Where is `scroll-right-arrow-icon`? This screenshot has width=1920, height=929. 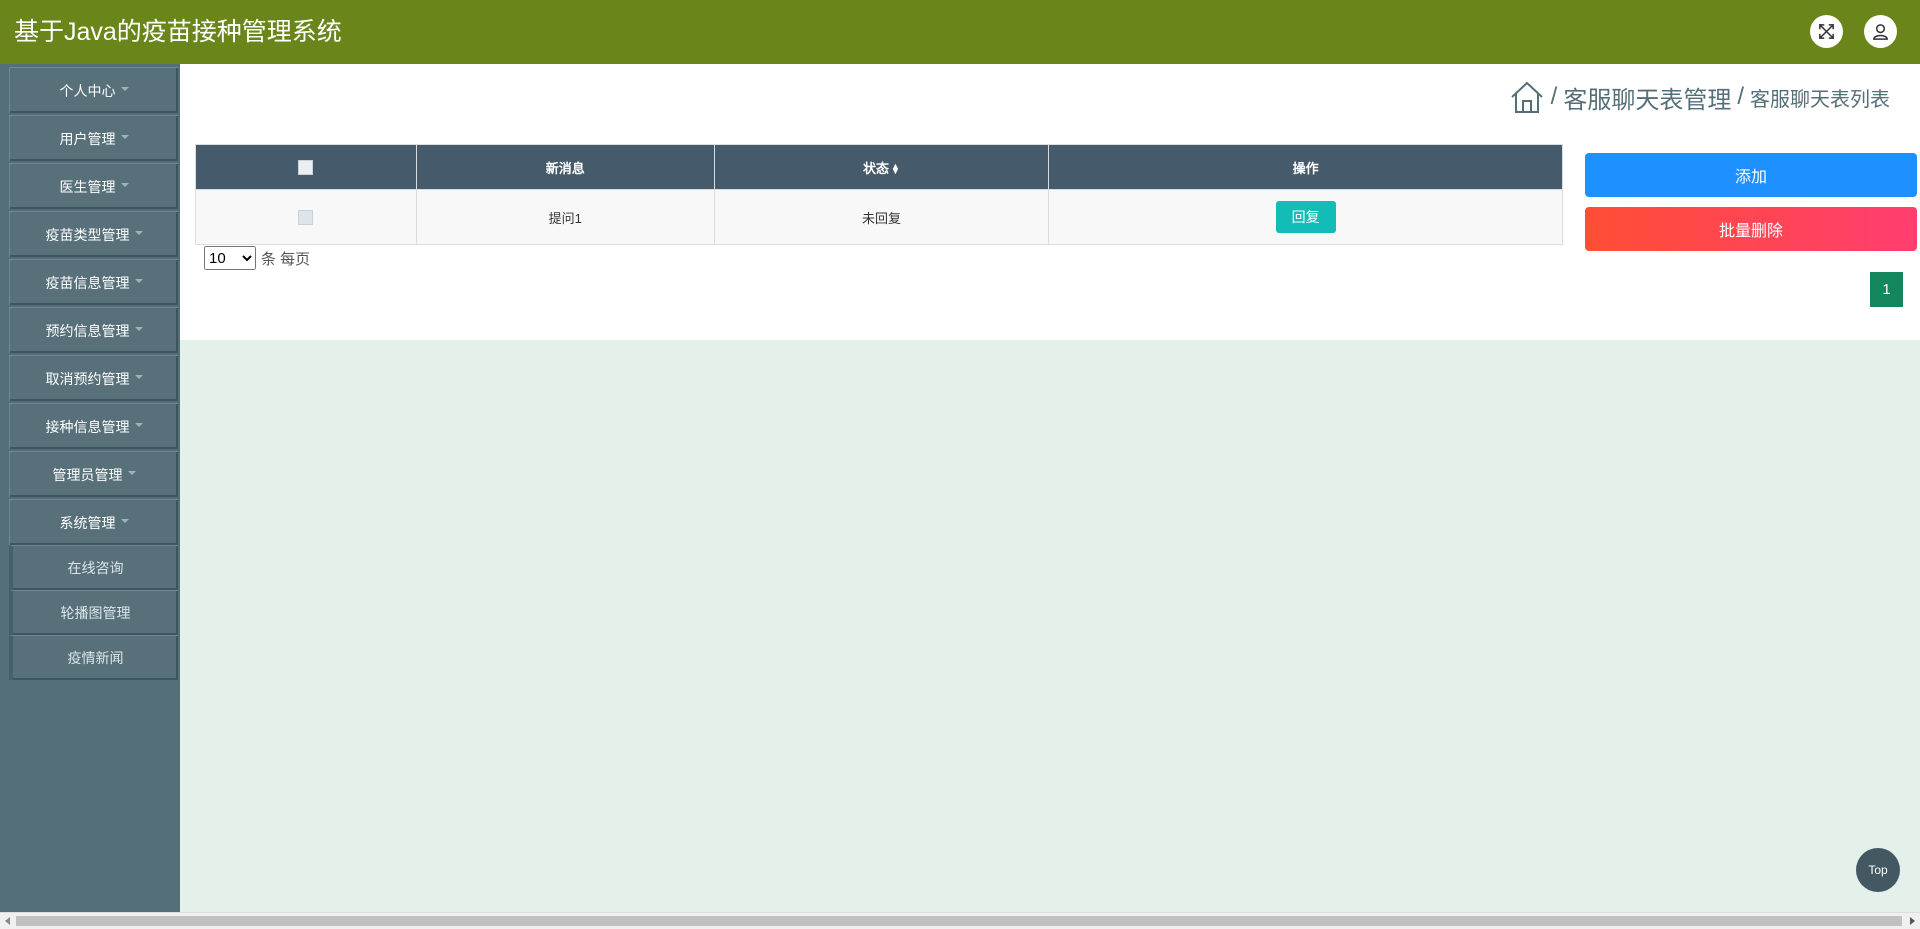
scroll-right-arrow-icon is located at coordinates (1912, 921).